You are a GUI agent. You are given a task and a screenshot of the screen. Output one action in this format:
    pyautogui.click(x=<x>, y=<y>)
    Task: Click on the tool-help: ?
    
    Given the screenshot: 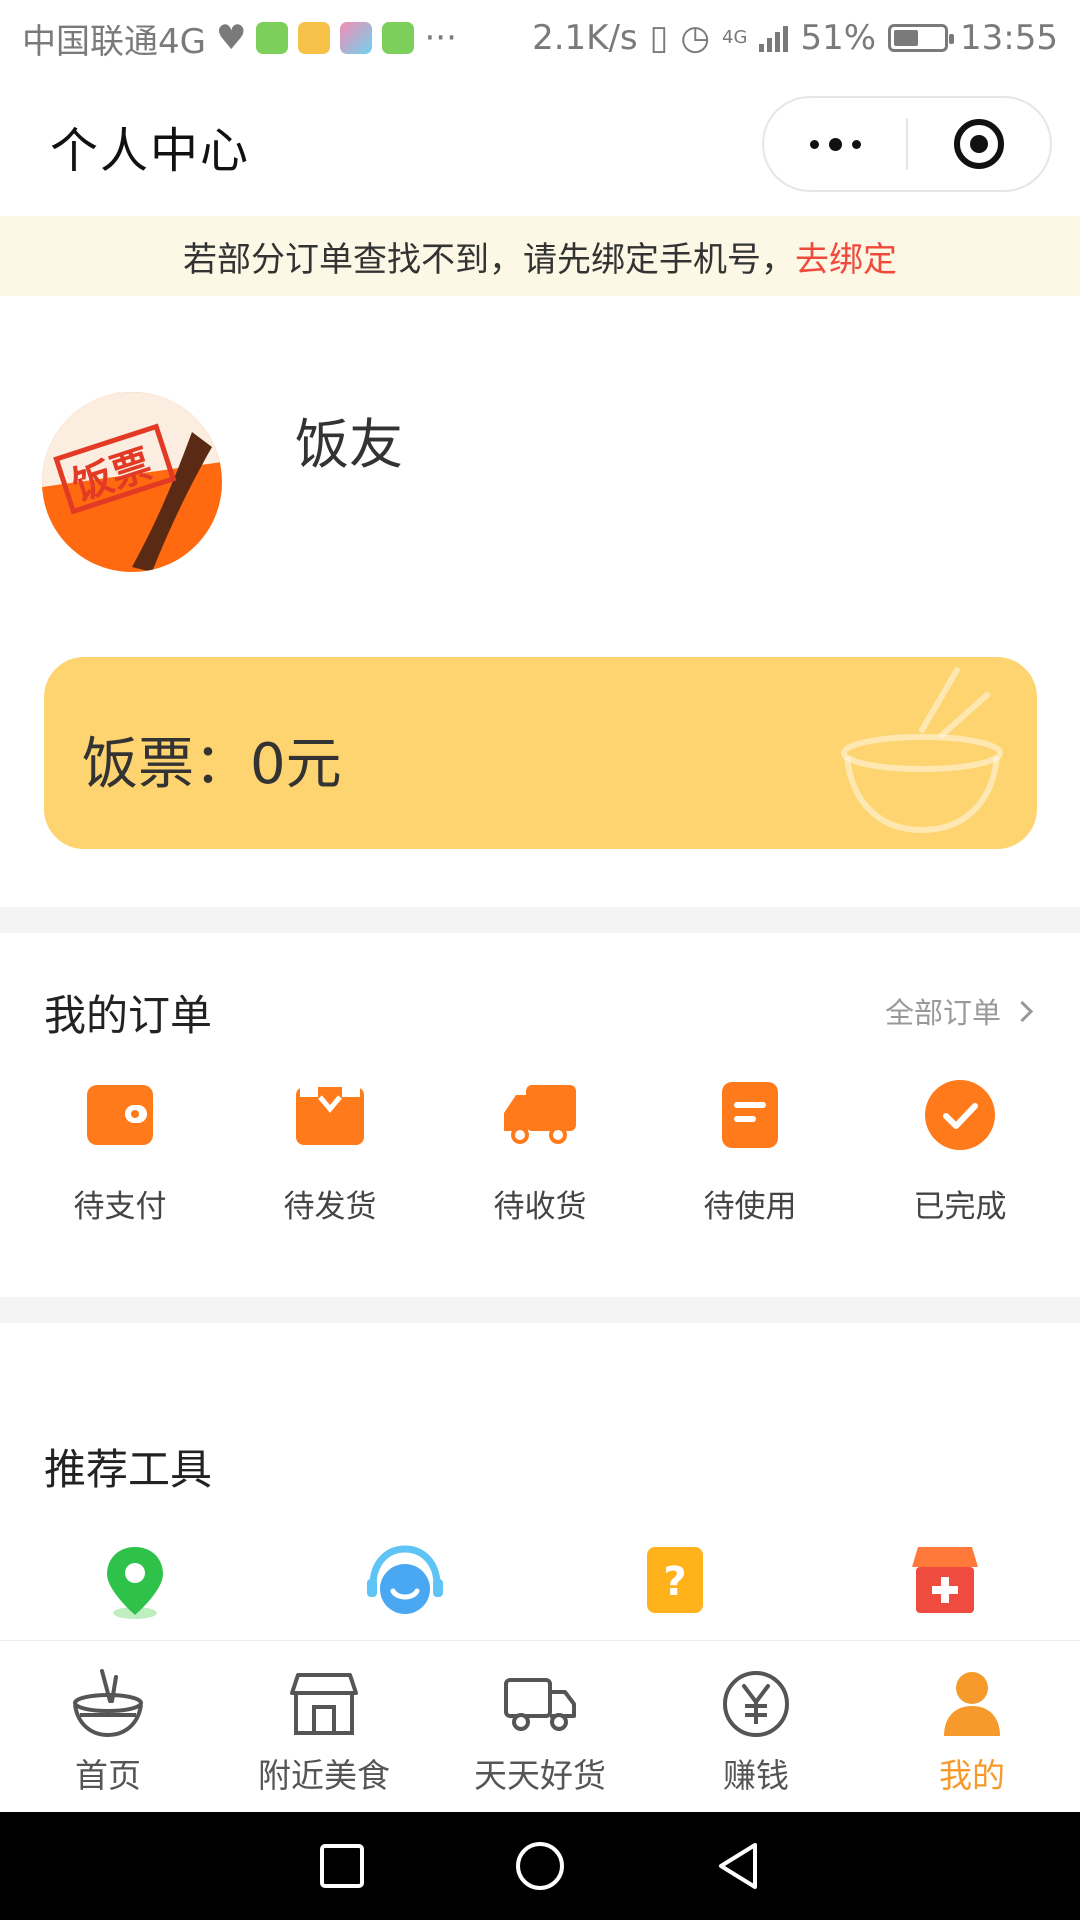 What is the action you would take?
    pyautogui.click(x=675, y=1585)
    